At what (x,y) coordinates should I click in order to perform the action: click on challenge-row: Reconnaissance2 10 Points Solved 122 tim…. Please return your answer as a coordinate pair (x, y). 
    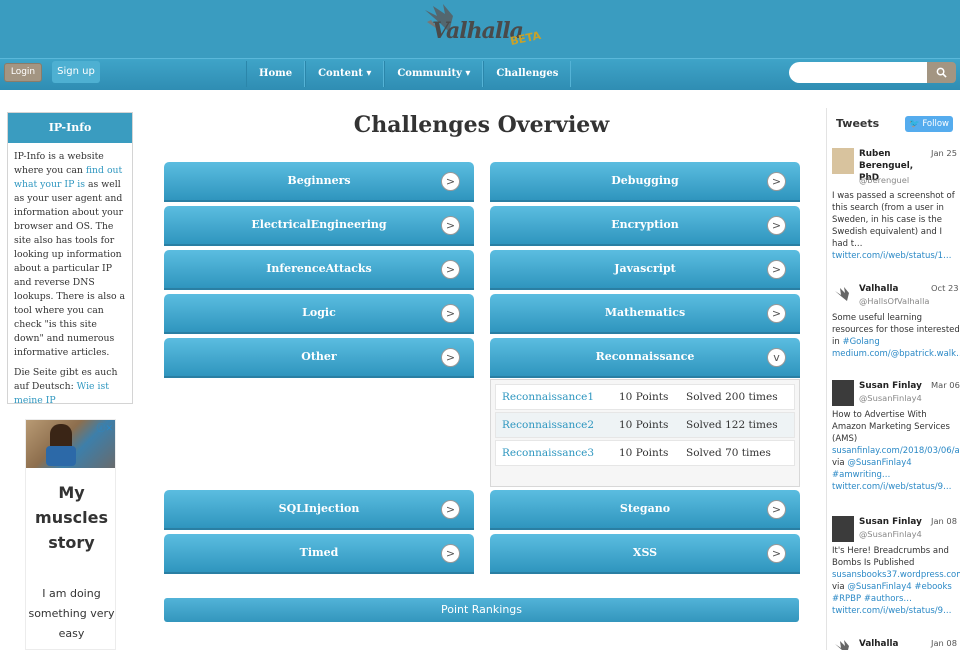
    Looking at the image, I should click on (645, 425).